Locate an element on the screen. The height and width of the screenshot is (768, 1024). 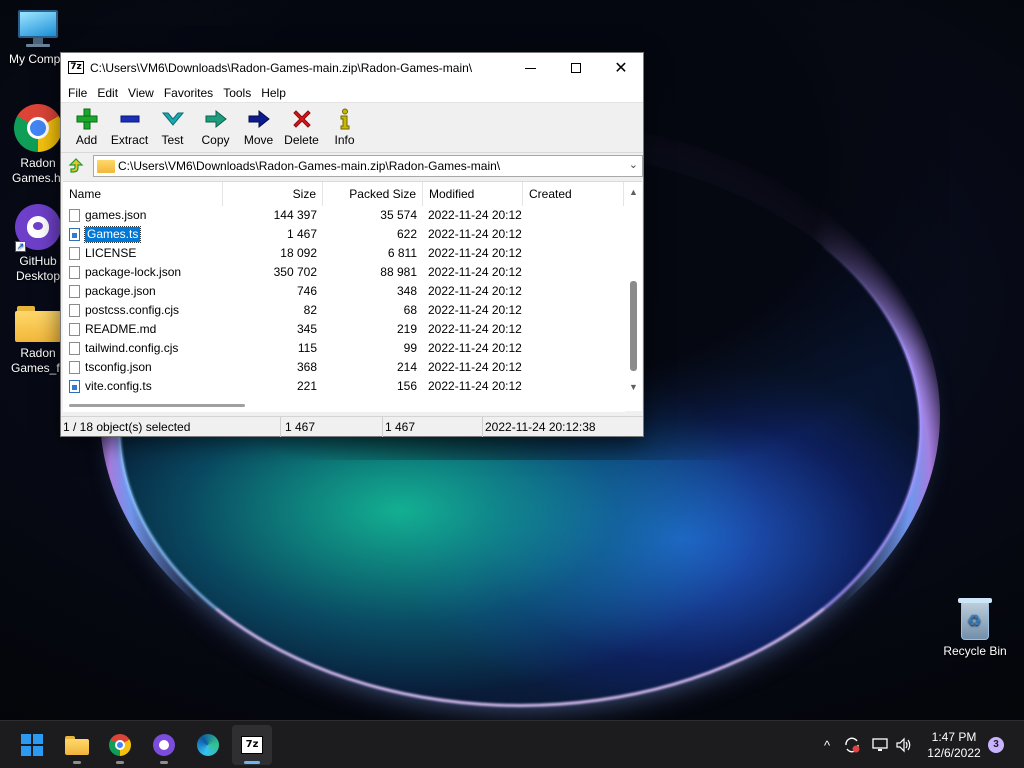
add-button: Add is located at coordinates (86, 127).